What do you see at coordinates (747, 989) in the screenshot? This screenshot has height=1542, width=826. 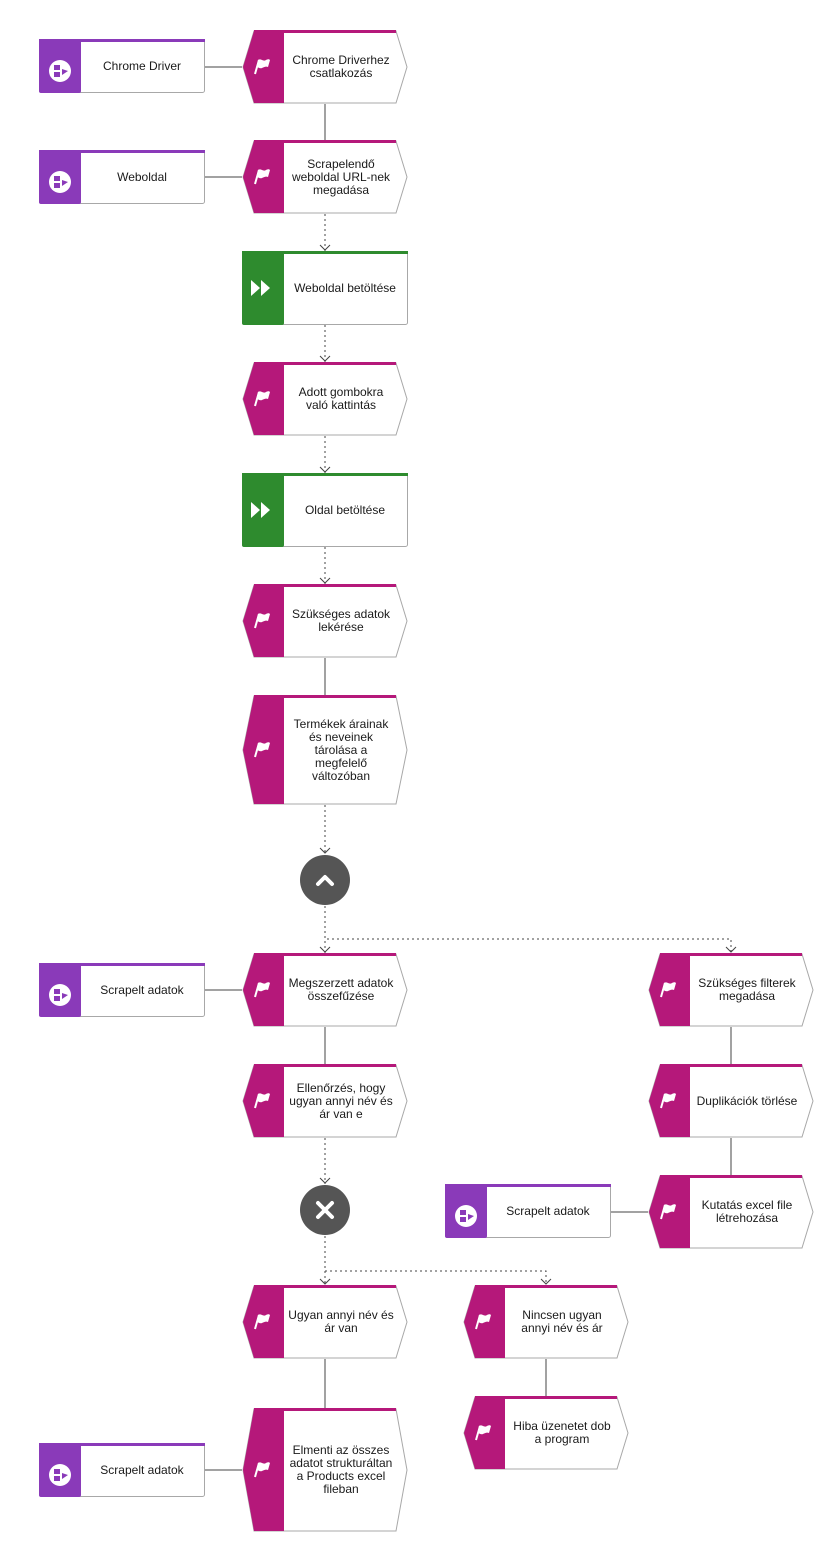 I see `node-label: Szükséges filterek megadása` at bounding box center [747, 989].